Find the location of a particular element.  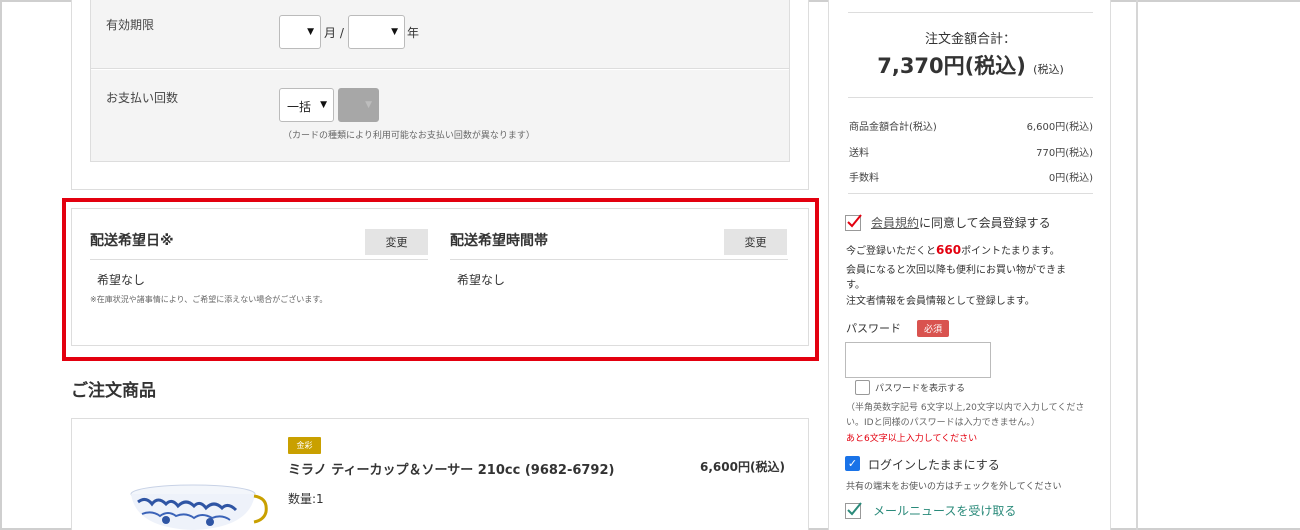

product-quantity: 数量:1 is located at coordinates (306, 499).